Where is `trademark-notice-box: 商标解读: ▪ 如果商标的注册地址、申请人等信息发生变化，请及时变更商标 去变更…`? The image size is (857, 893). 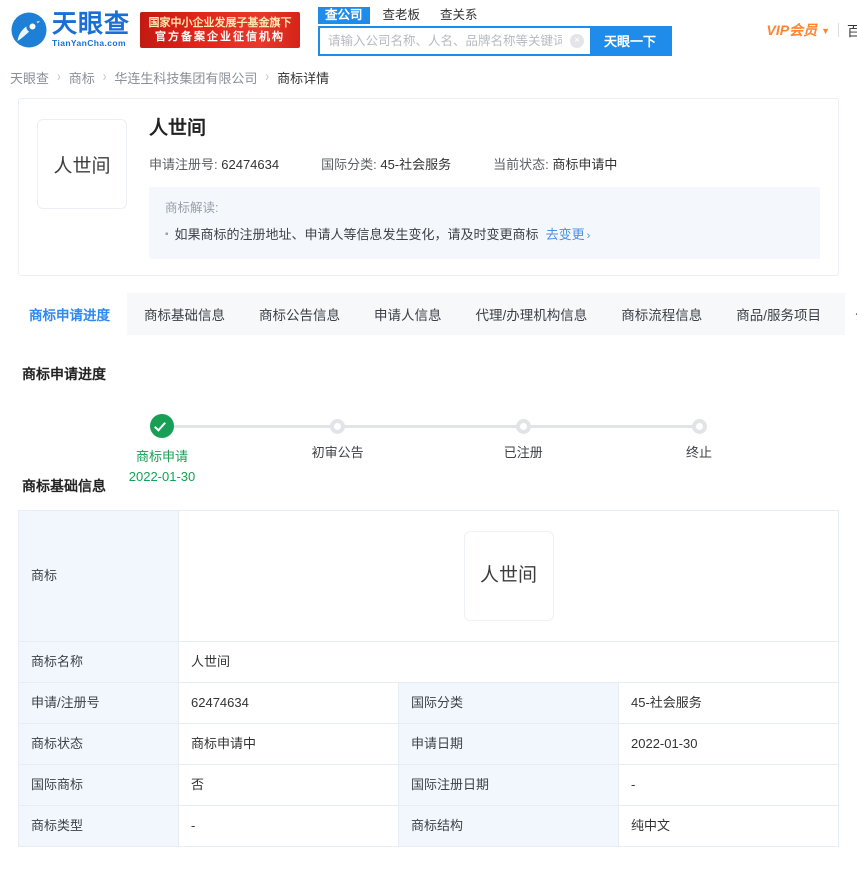 trademark-notice-box: 商标解读: ▪ 如果商标的注册地址、申请人等信息发生变化，请及时变更商标 去变更… is located at coordinates (484, 223).